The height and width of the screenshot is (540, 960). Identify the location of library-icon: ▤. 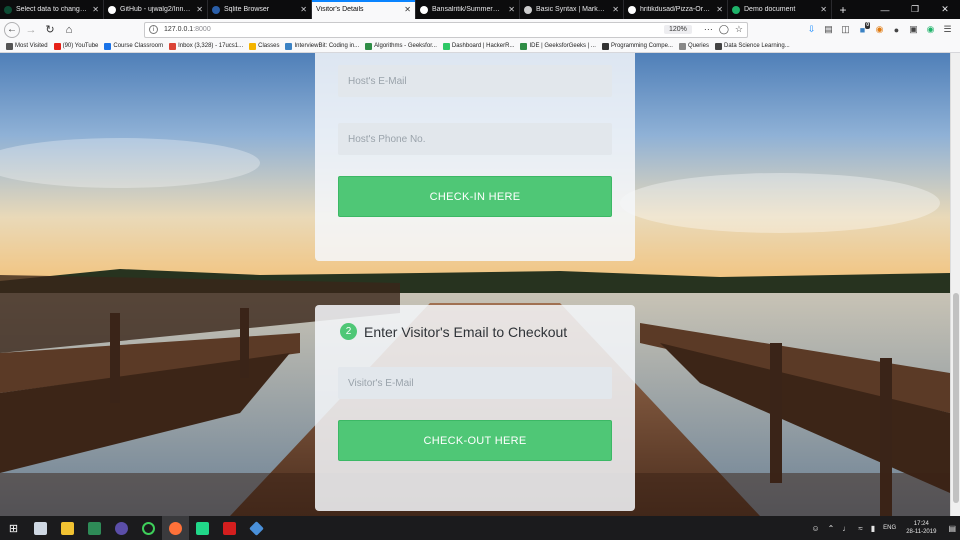
(828, 30).